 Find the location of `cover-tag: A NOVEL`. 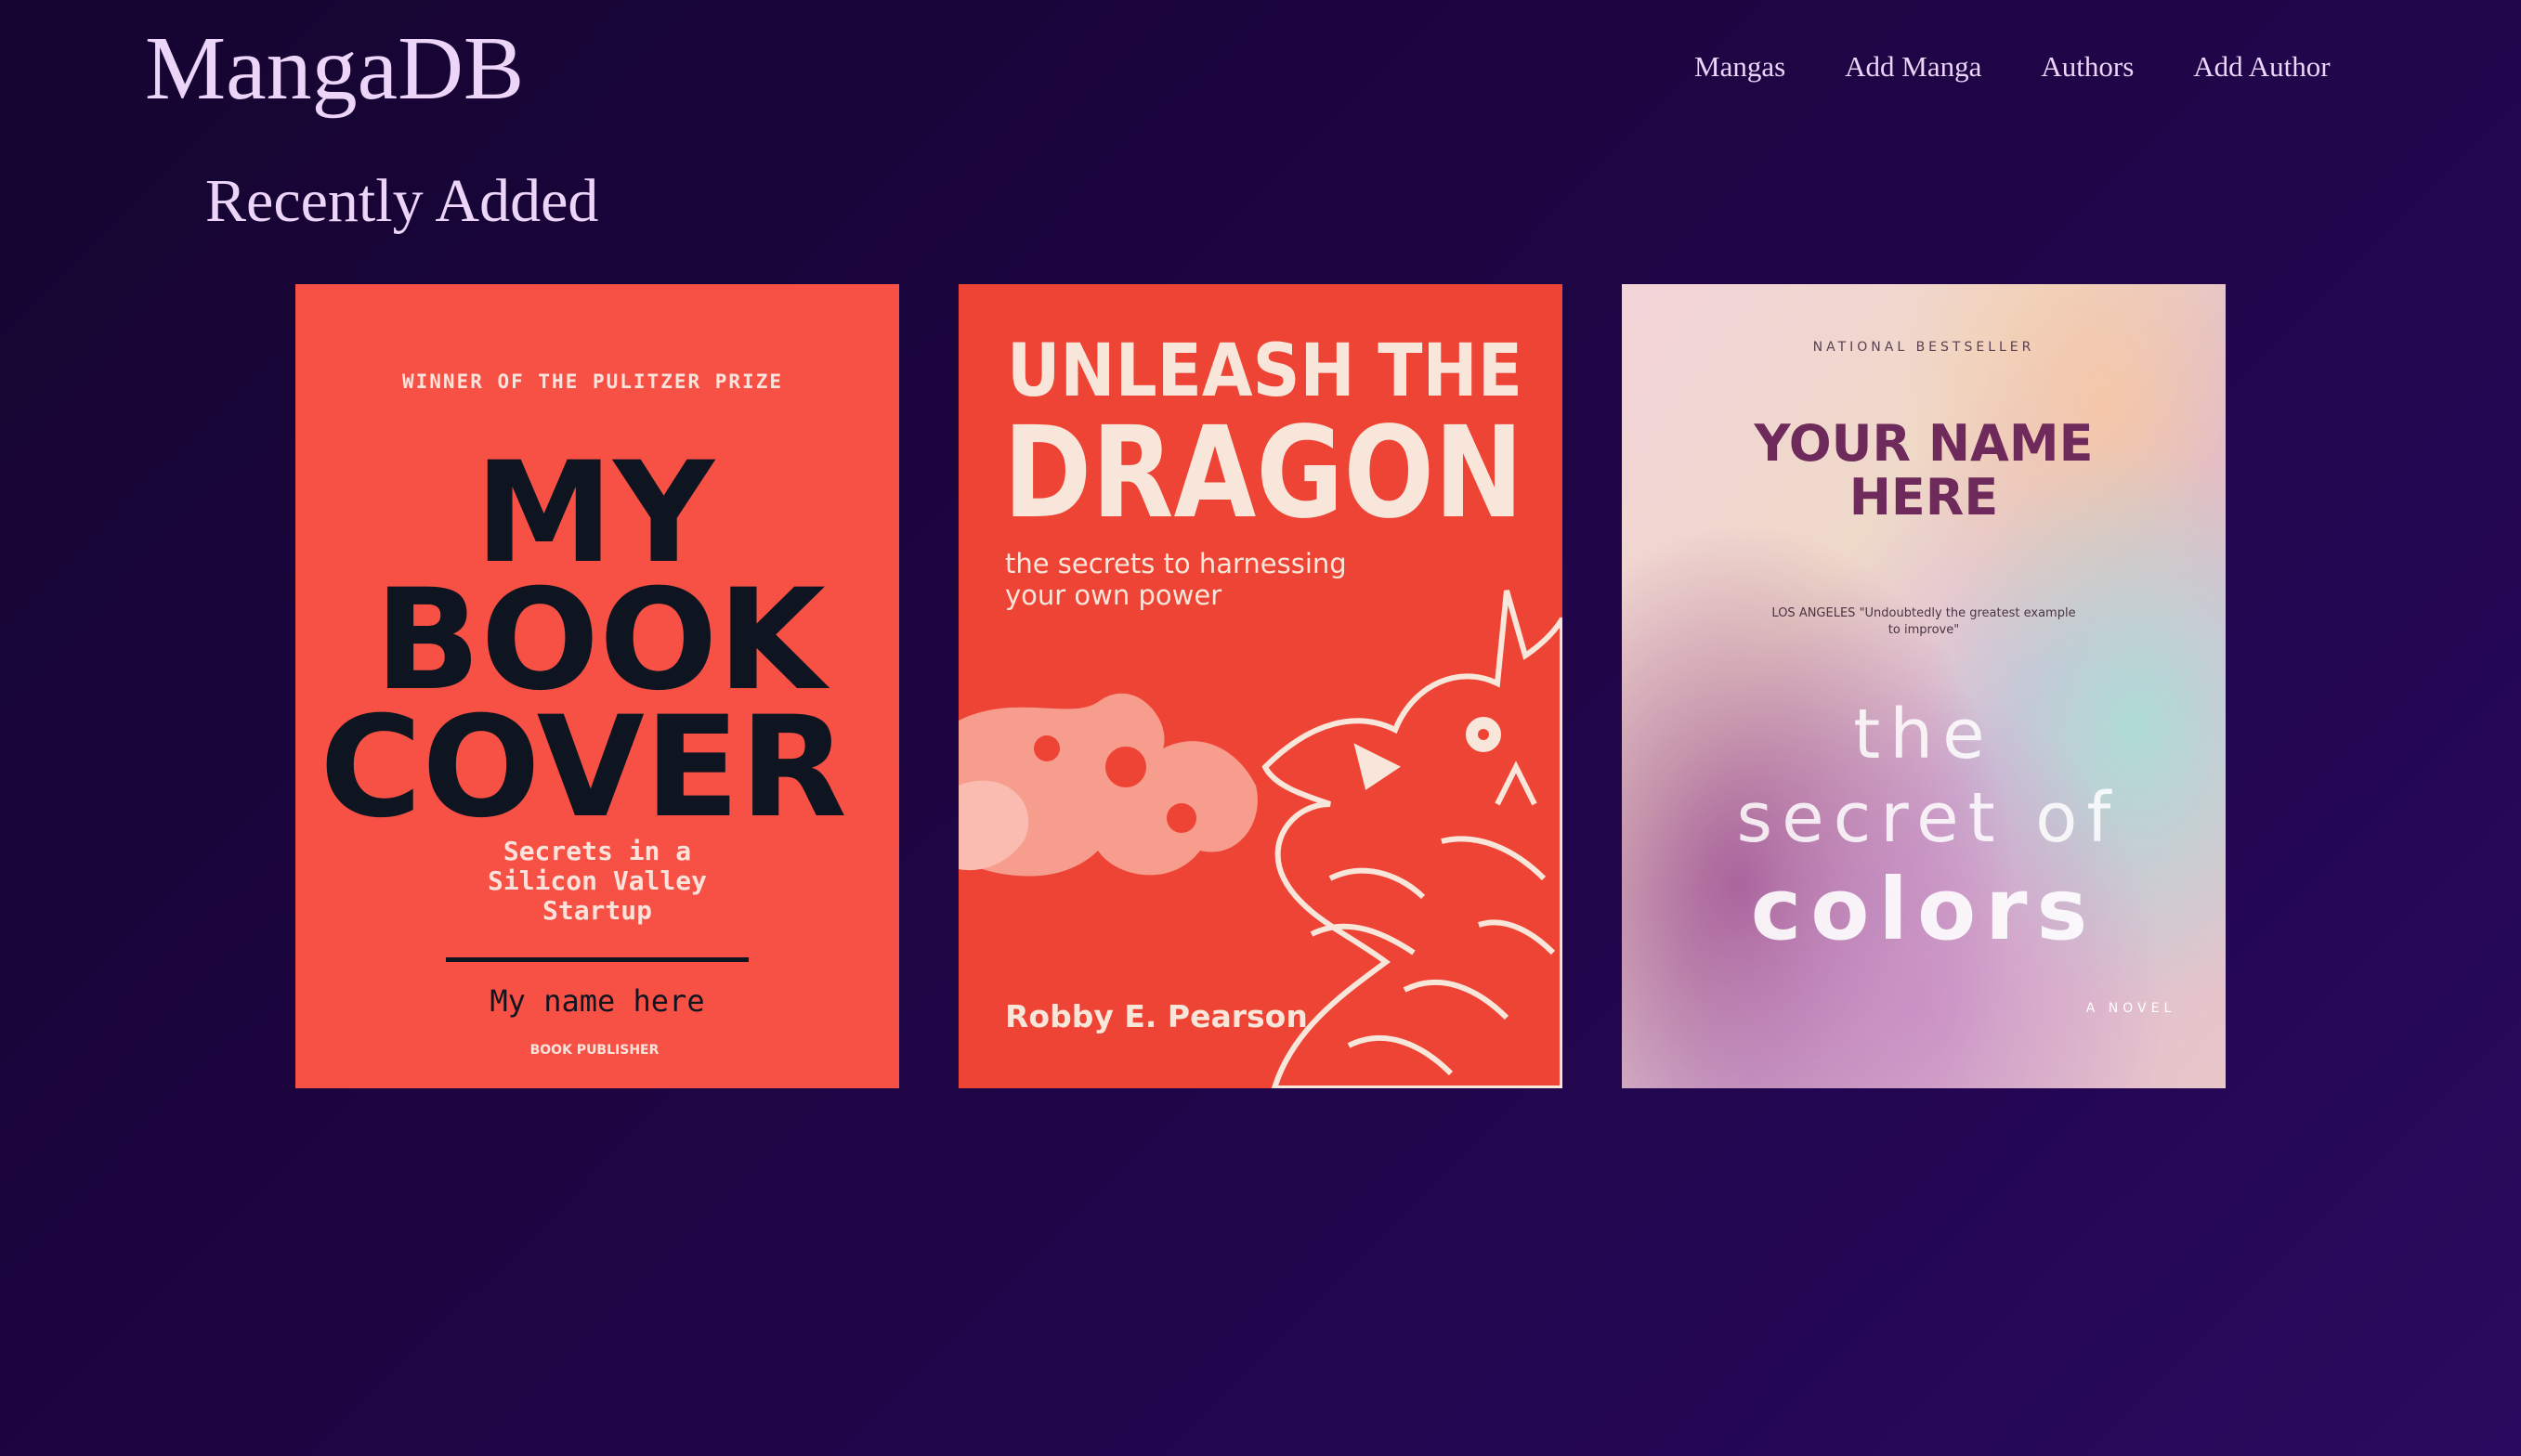

cover-tag: A NOVEL is located at coordinates (2131, 1008).